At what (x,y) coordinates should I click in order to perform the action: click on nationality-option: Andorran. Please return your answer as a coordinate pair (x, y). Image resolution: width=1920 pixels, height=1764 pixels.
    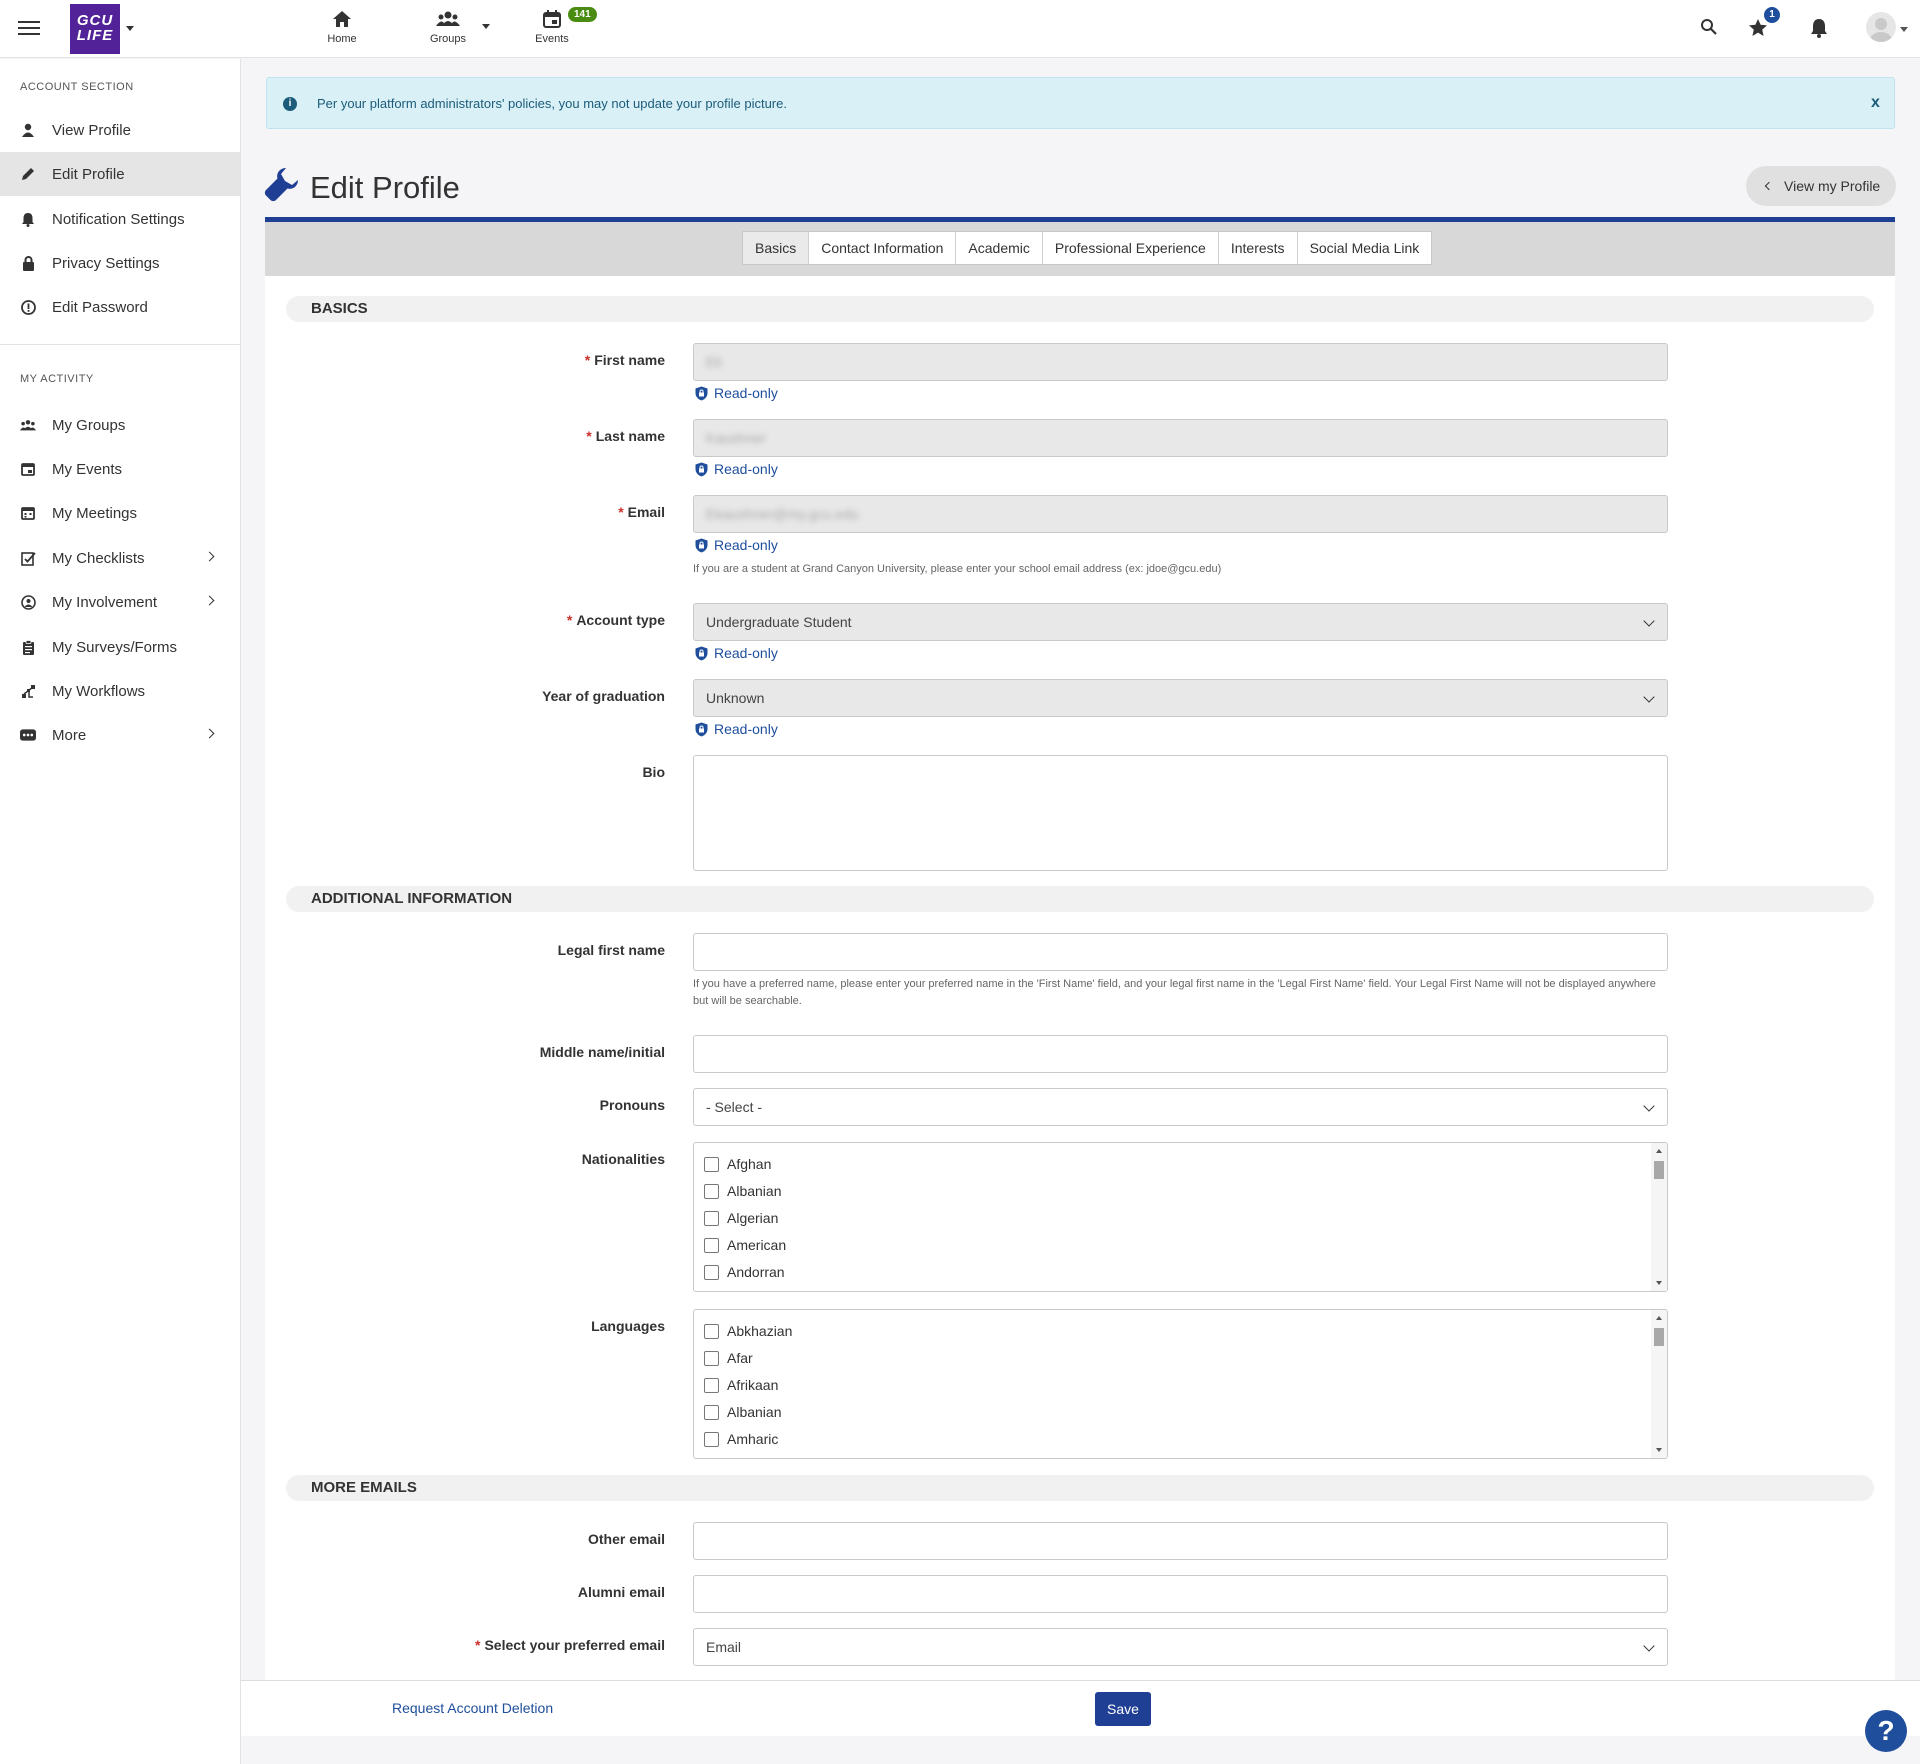
    Looking at the image, I should click on (744, 1272).